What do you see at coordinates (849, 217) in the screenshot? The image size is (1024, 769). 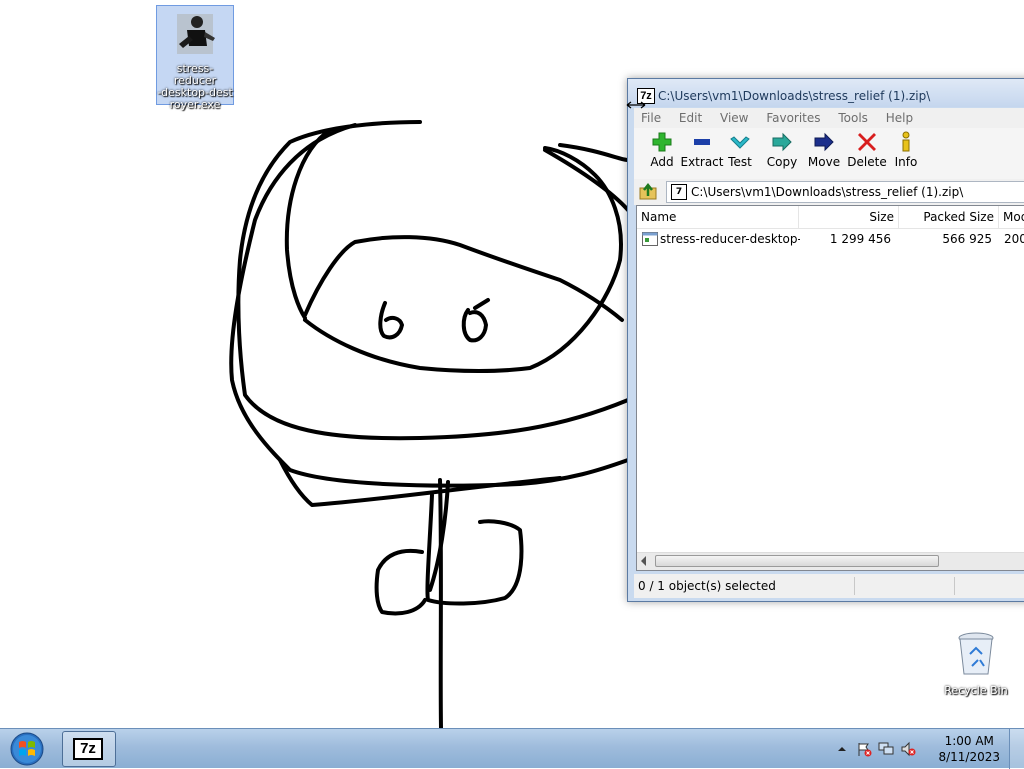 I see `column-size: Size` at bounding box center [849, 217].